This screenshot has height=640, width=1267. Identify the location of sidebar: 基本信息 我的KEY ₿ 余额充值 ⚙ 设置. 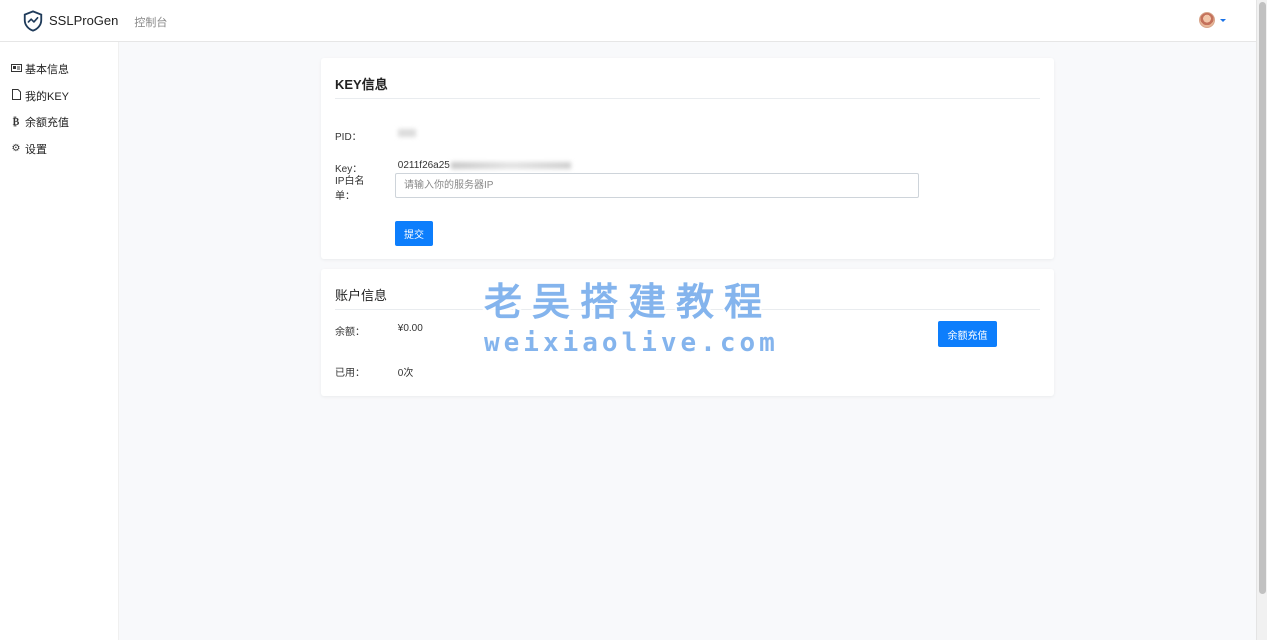
(59, 341).